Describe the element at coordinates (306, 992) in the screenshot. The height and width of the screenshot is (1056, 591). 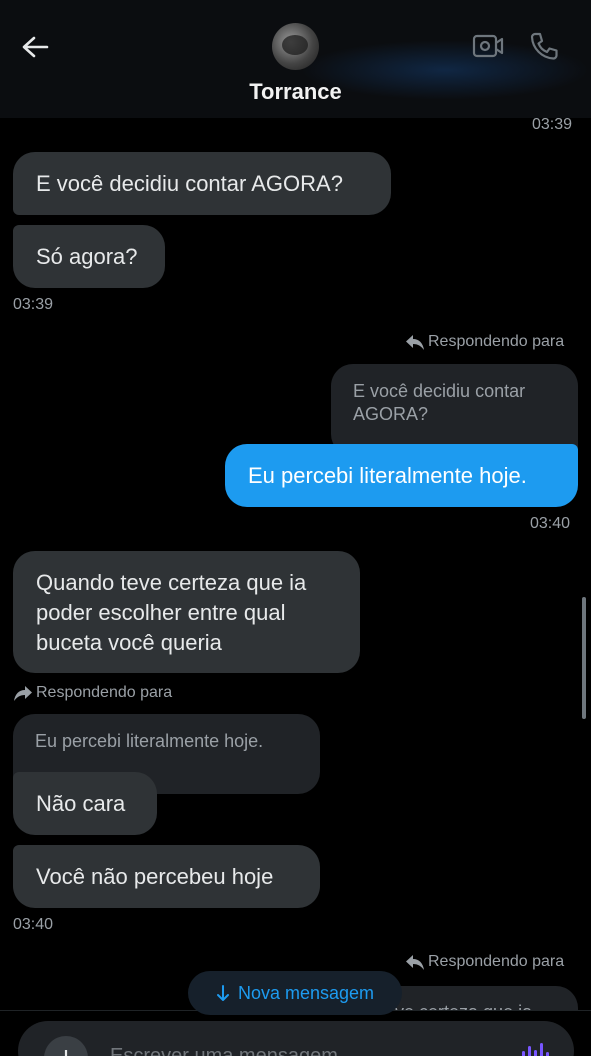
I see `new-message-label: Nova mensagem` at that location.